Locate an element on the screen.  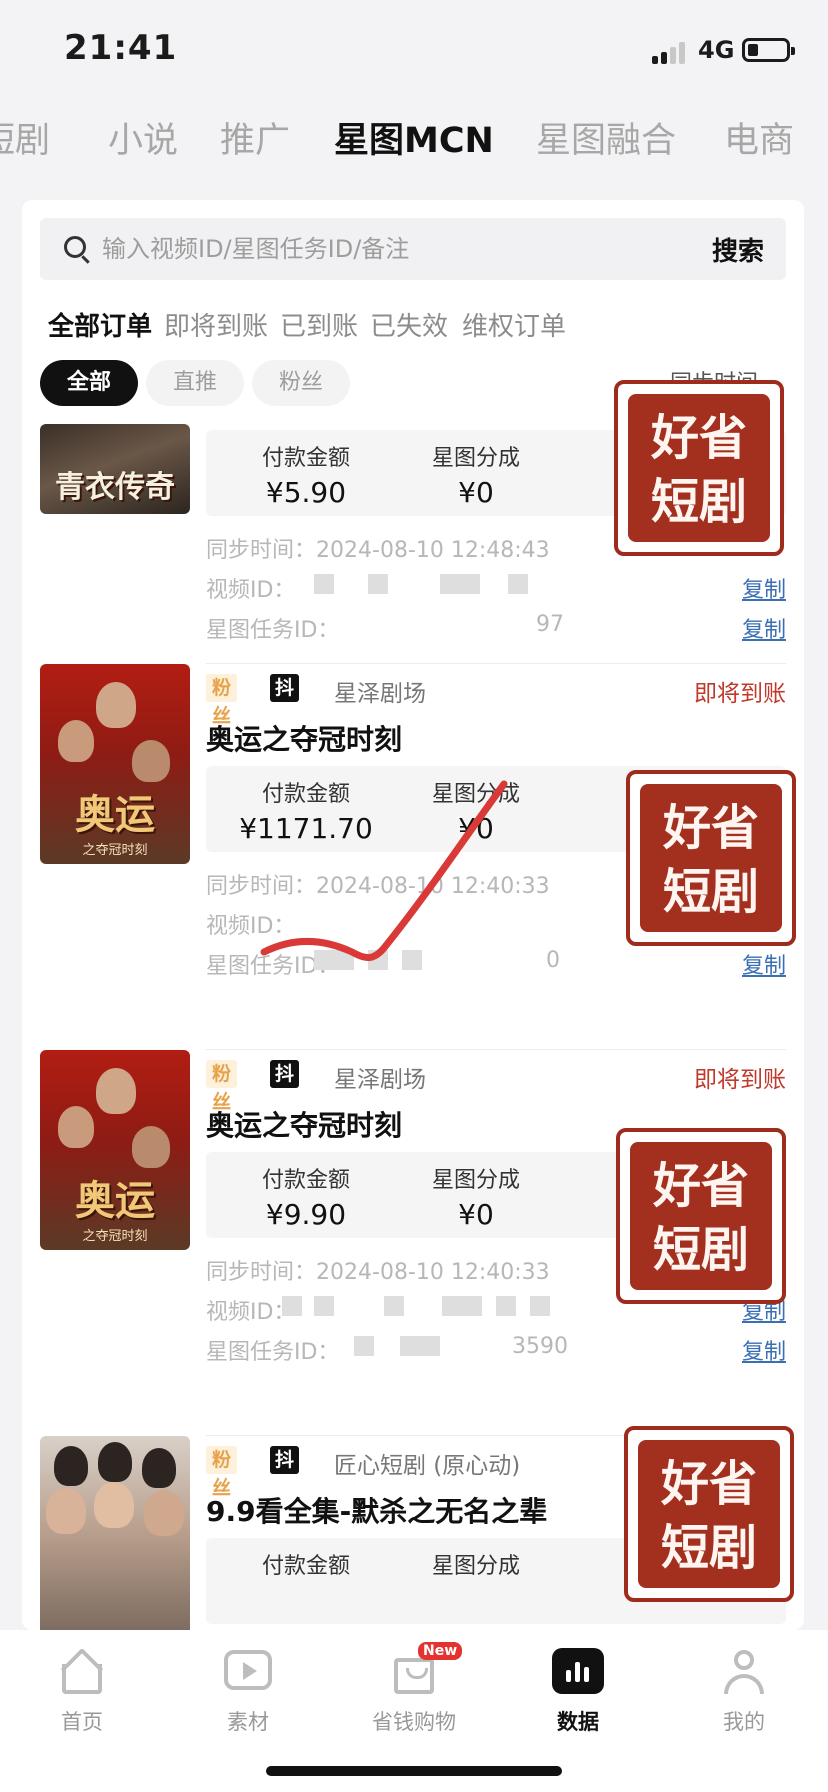
signal-icon is located at coordinates (671, 52).